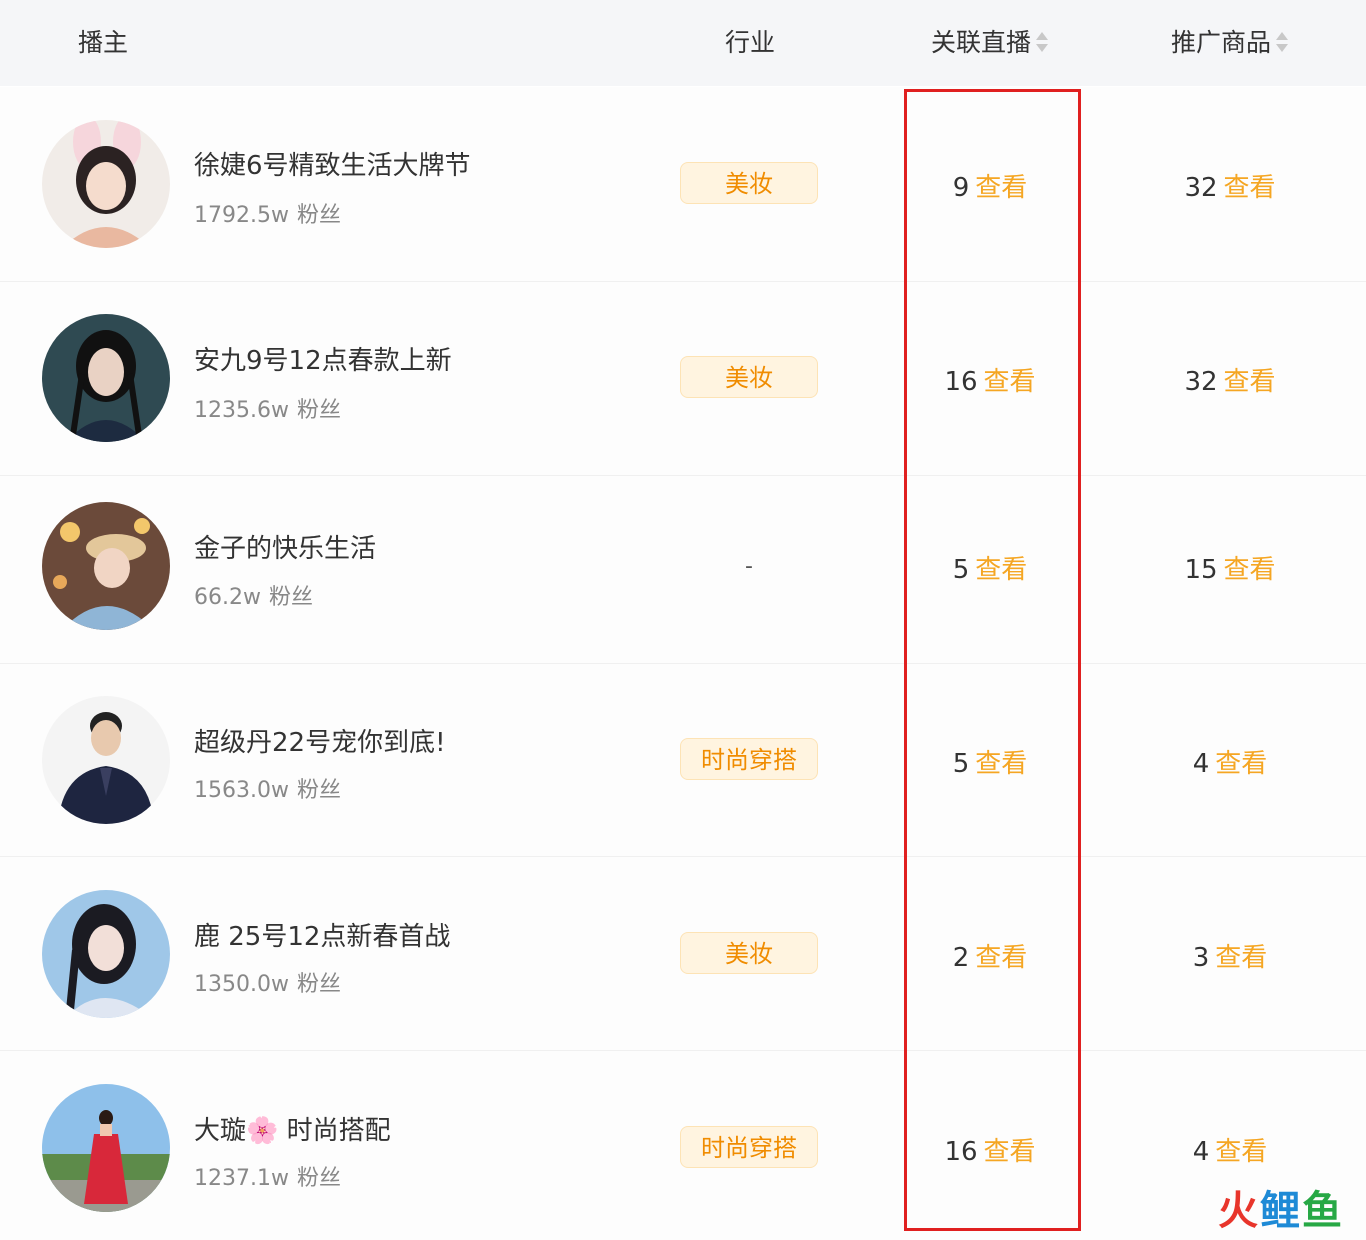  I want to click on column-header-related-live: 关联直播, so click(990, 43).